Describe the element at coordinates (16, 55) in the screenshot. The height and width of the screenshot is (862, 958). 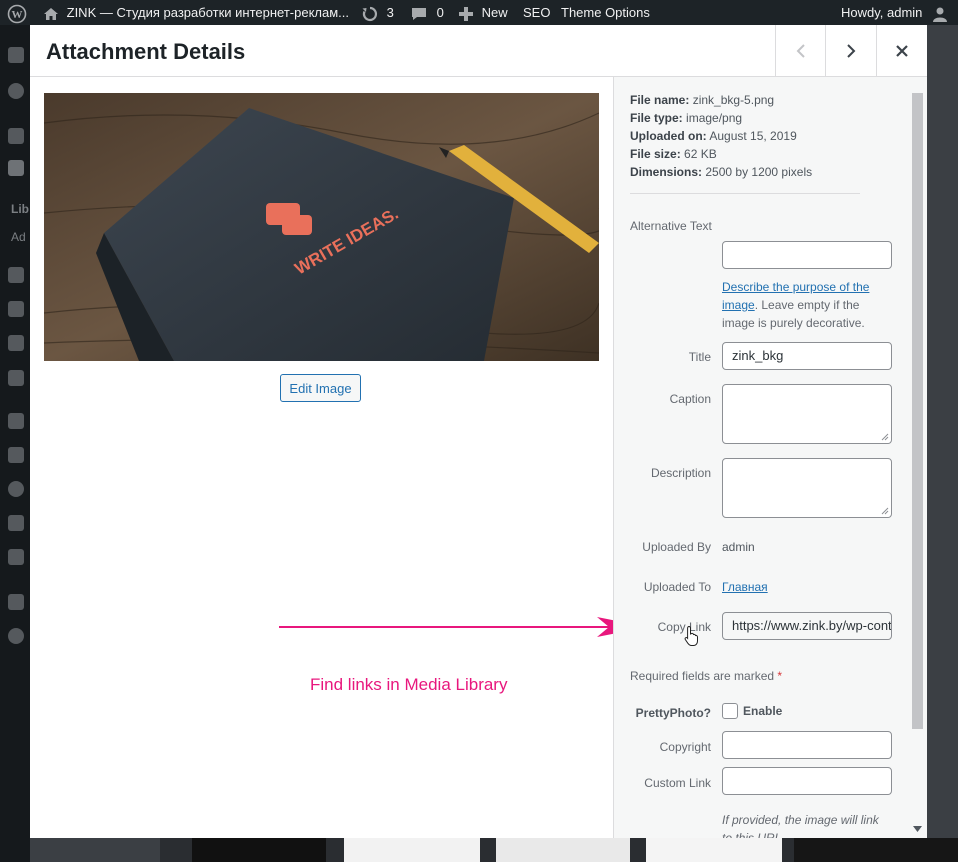
I see `dashboard-icon` at that location.